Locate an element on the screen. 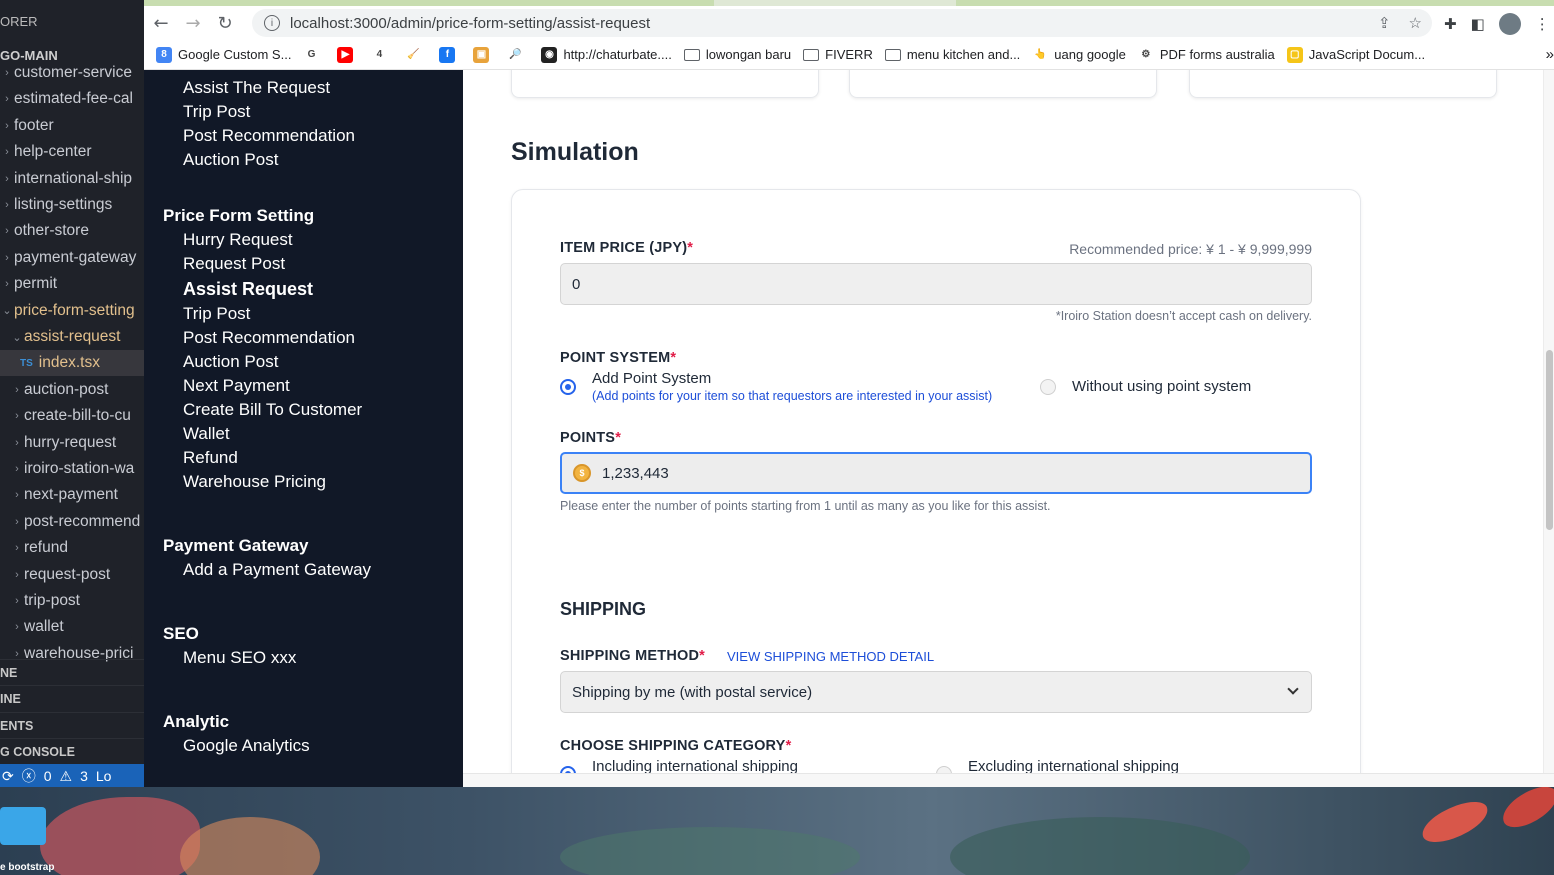 The height and width of the screenshot is (875, 1554). side-panel-icon: ◧ is located at coordinates (1478, 24).